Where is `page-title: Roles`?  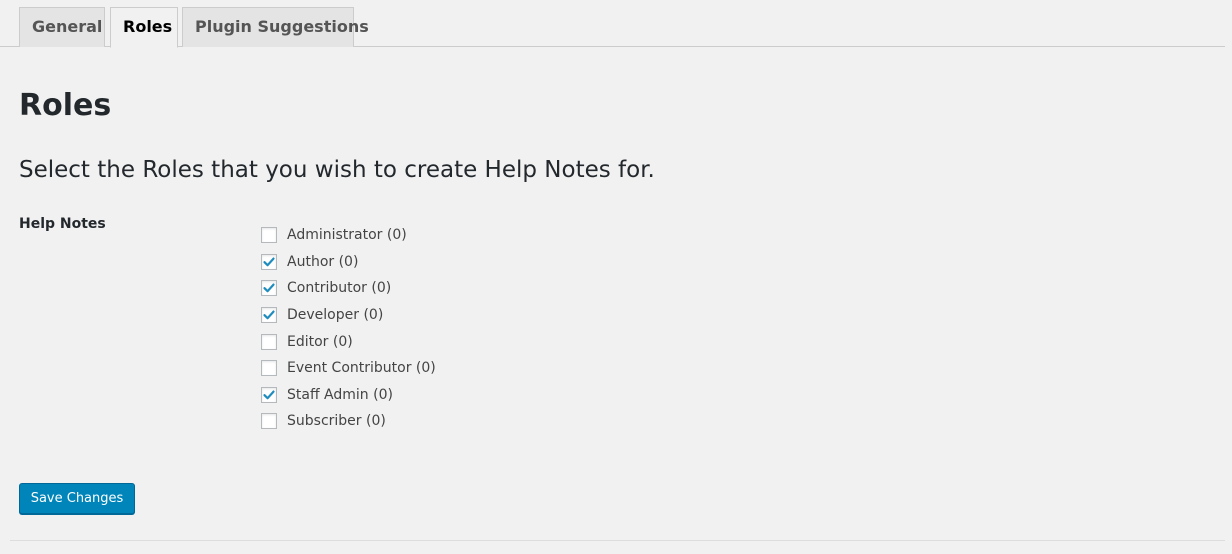
page-title: Roles is located at coordinates (65, 105).